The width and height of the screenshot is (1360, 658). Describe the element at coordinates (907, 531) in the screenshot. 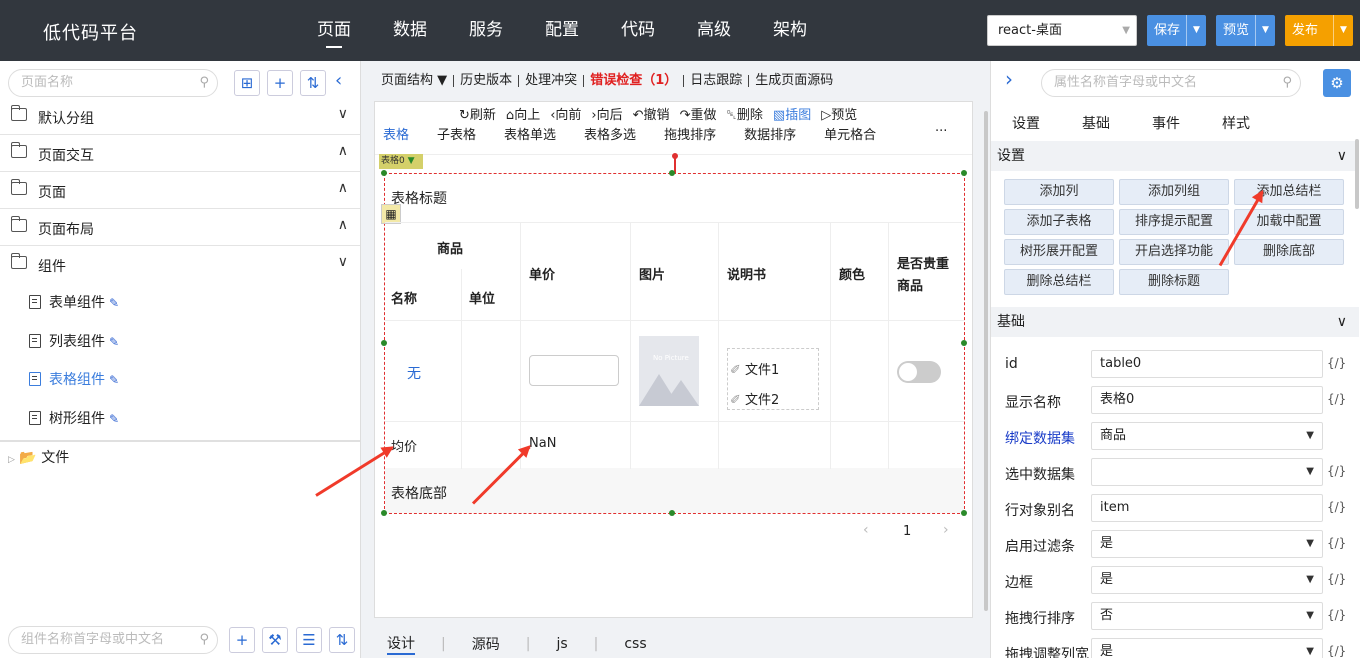

I see `pager-page: 1` at that location.